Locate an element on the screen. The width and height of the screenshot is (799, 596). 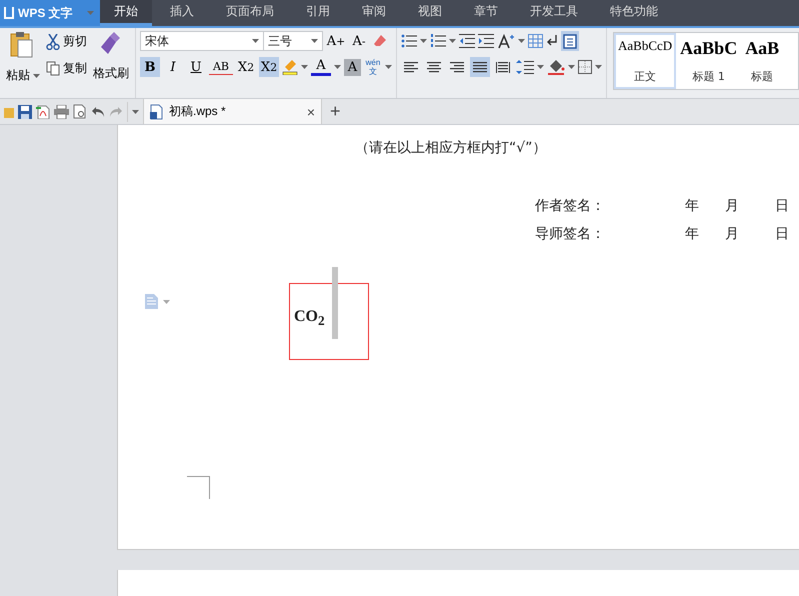
show-marks-button is located at coordinates (570, 41).